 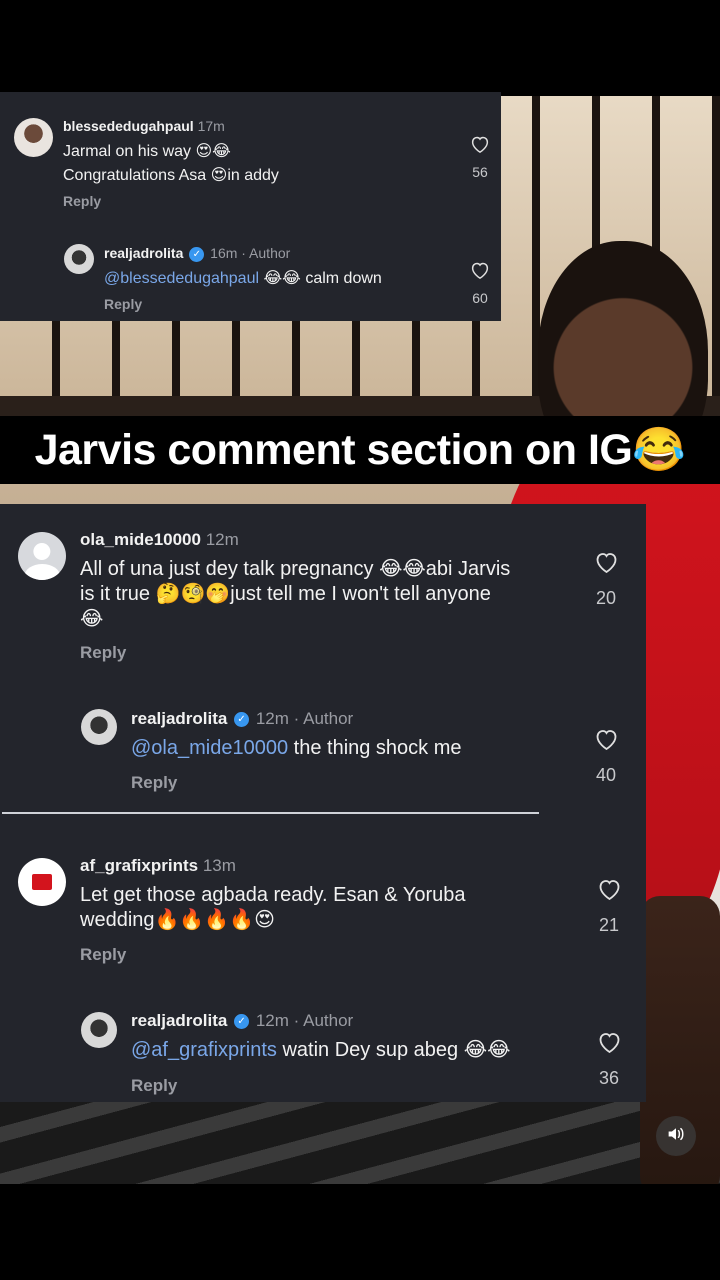 I want to click on like-count: 21, so click(x=609, y=925).